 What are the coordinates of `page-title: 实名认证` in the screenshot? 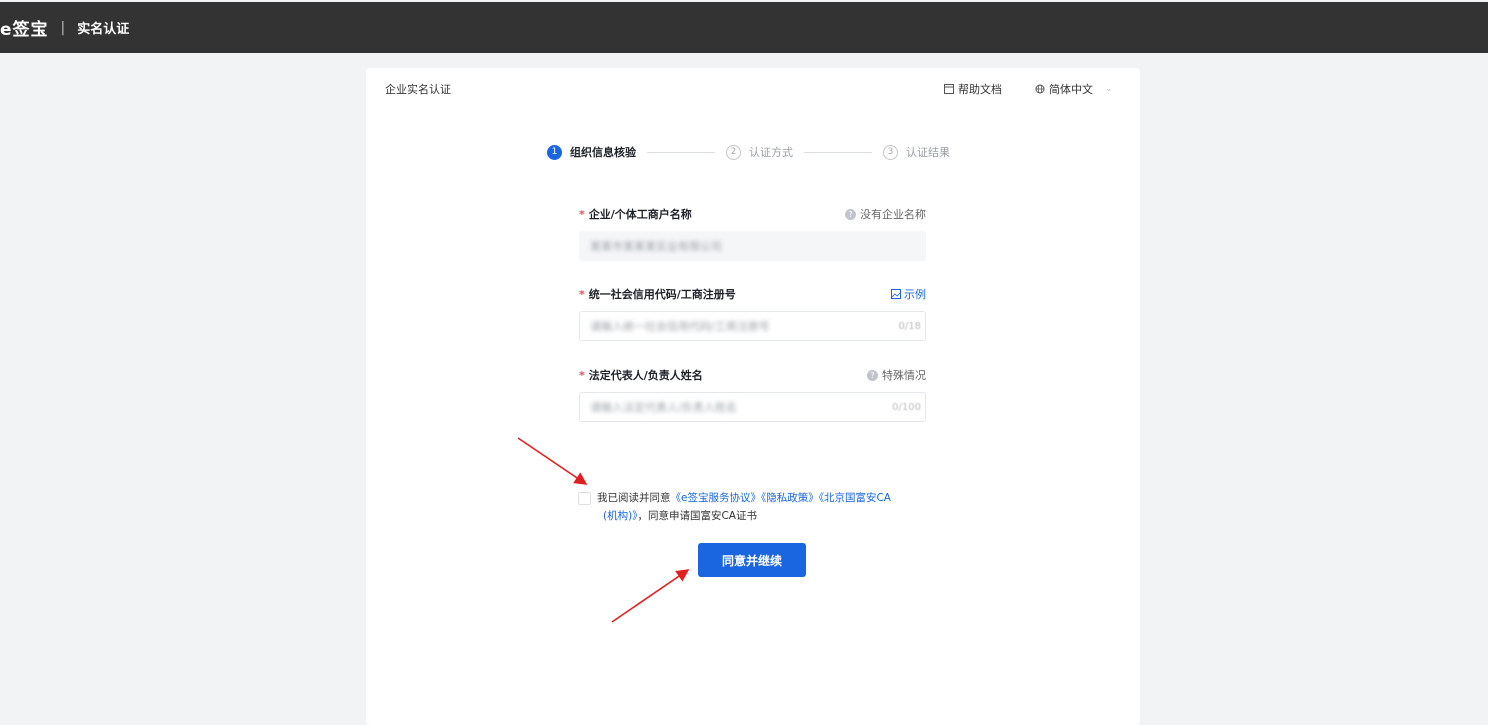 It's located at (103, 29).